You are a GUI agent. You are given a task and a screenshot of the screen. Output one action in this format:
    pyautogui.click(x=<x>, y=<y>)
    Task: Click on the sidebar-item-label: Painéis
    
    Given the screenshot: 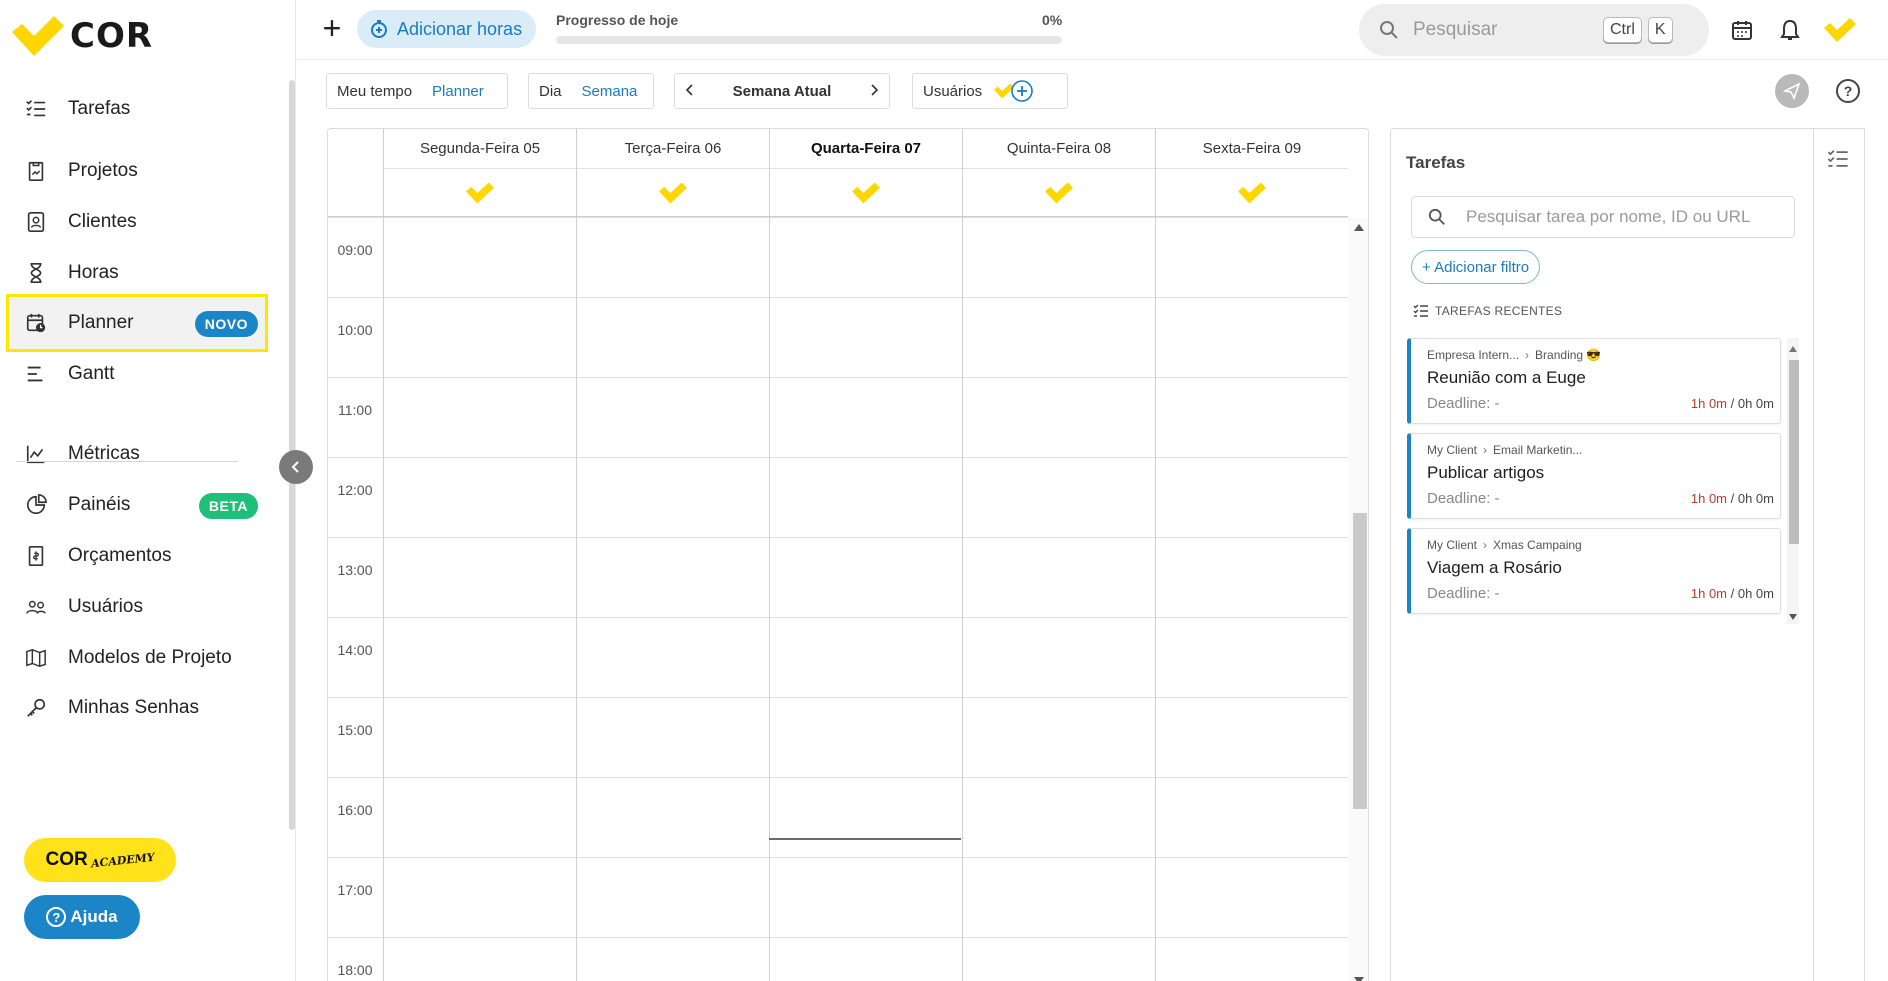 What is the action you would take?
    pyautogui.click(x=99, y=504)
    